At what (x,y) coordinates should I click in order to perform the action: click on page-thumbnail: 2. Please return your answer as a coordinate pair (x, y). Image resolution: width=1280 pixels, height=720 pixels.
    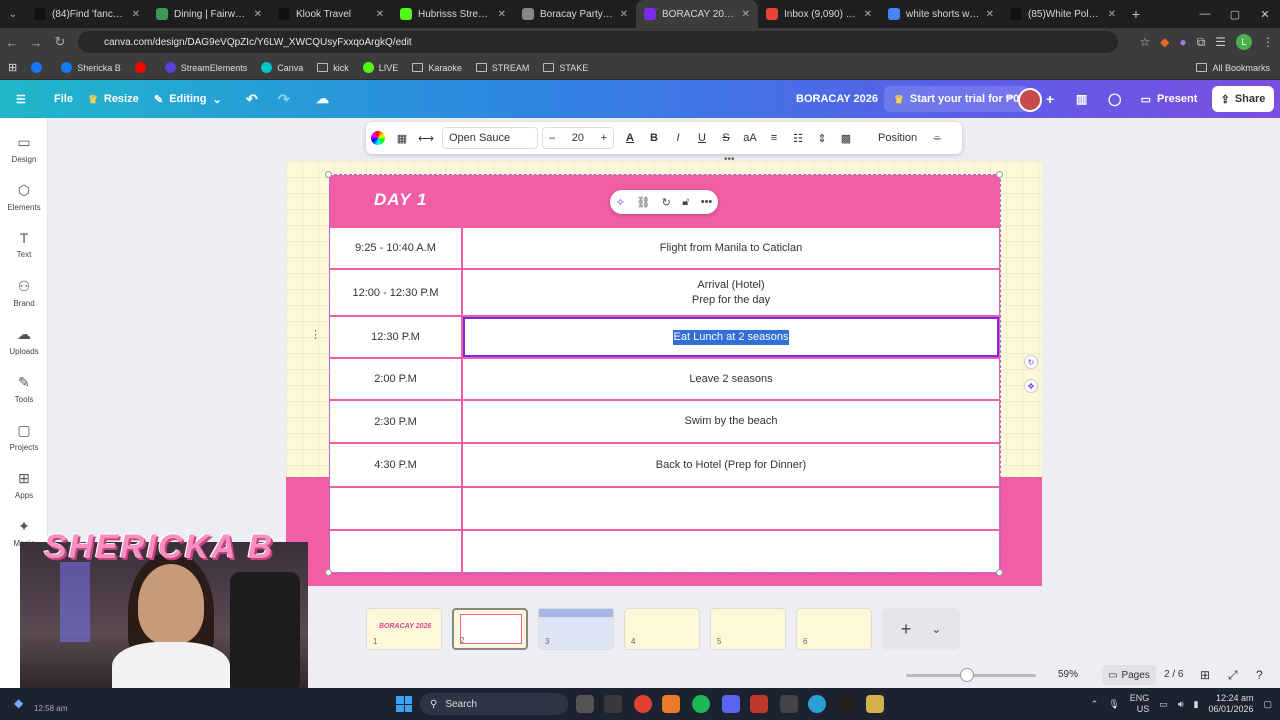
    Looking at the image, I should click on (490, 629).